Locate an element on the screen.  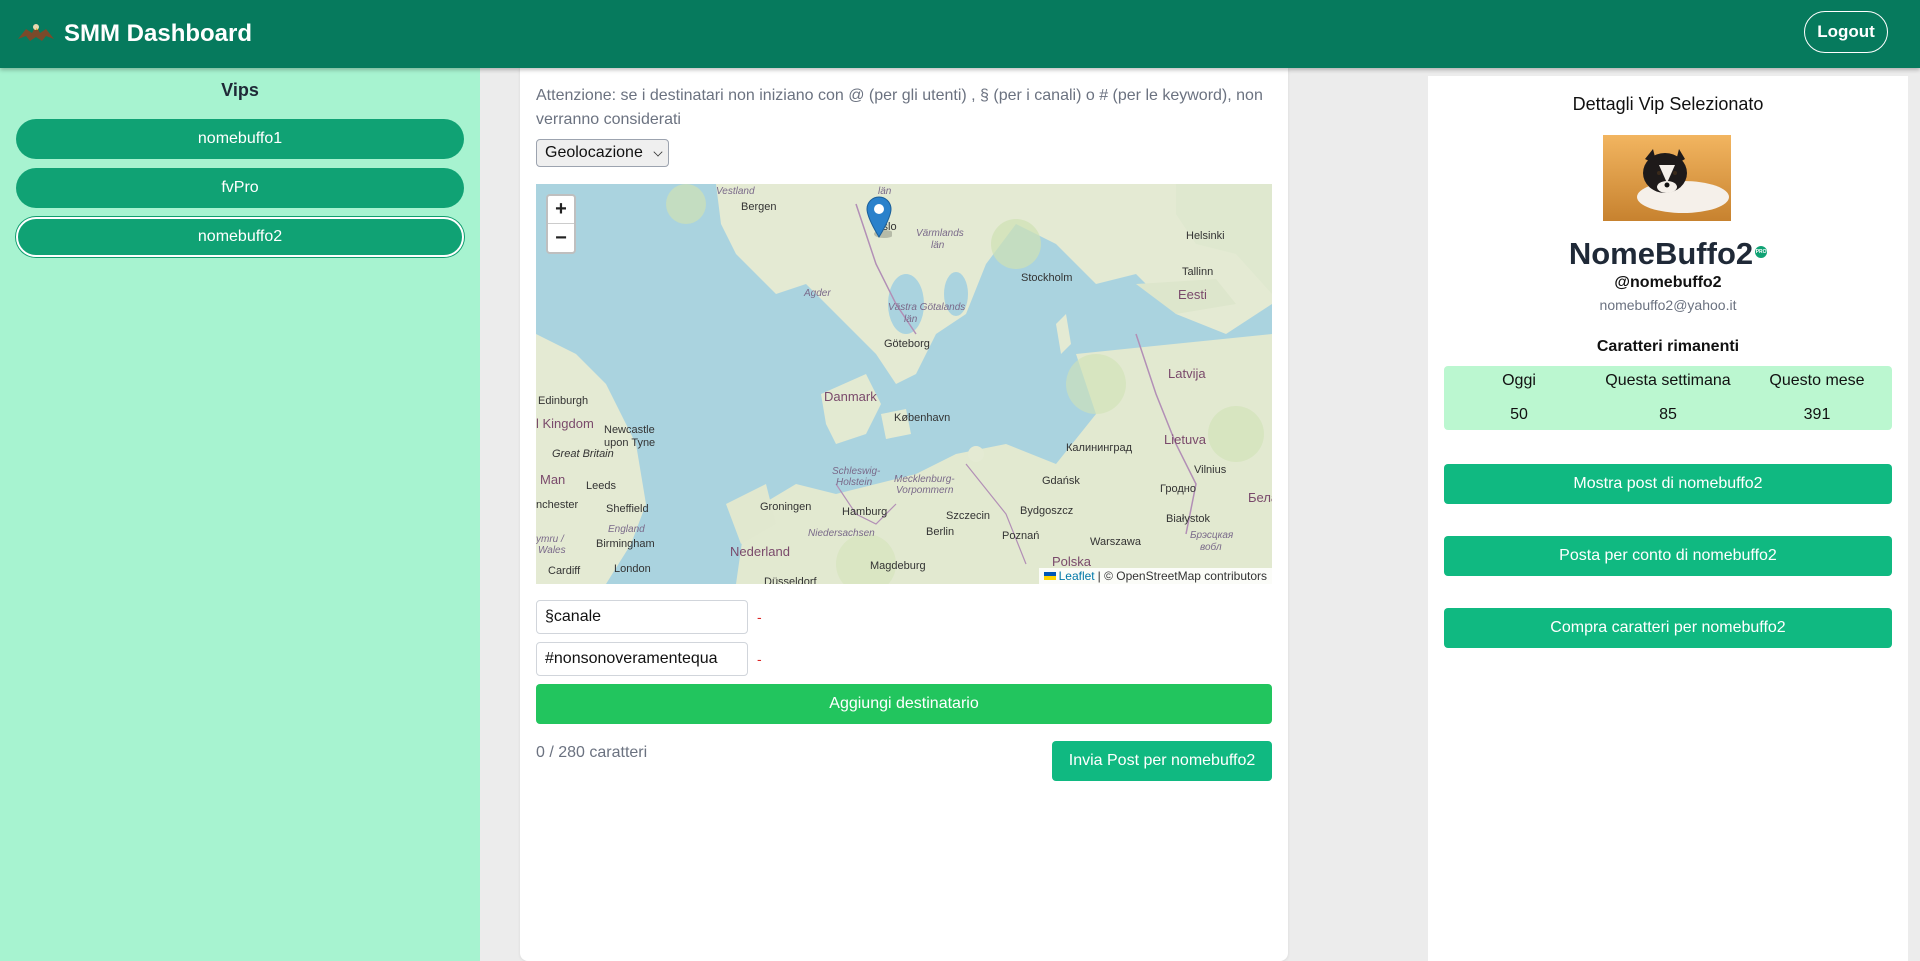
map-label: Groningen is located at coordinates (786, 507).